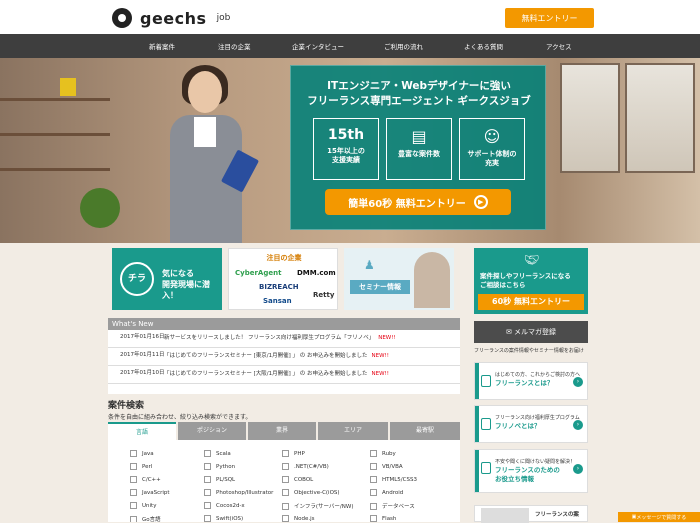  Describe the element at coordinates (223, 518) in the screenshot. I see `language-option: Swift(iOS)` at that location.